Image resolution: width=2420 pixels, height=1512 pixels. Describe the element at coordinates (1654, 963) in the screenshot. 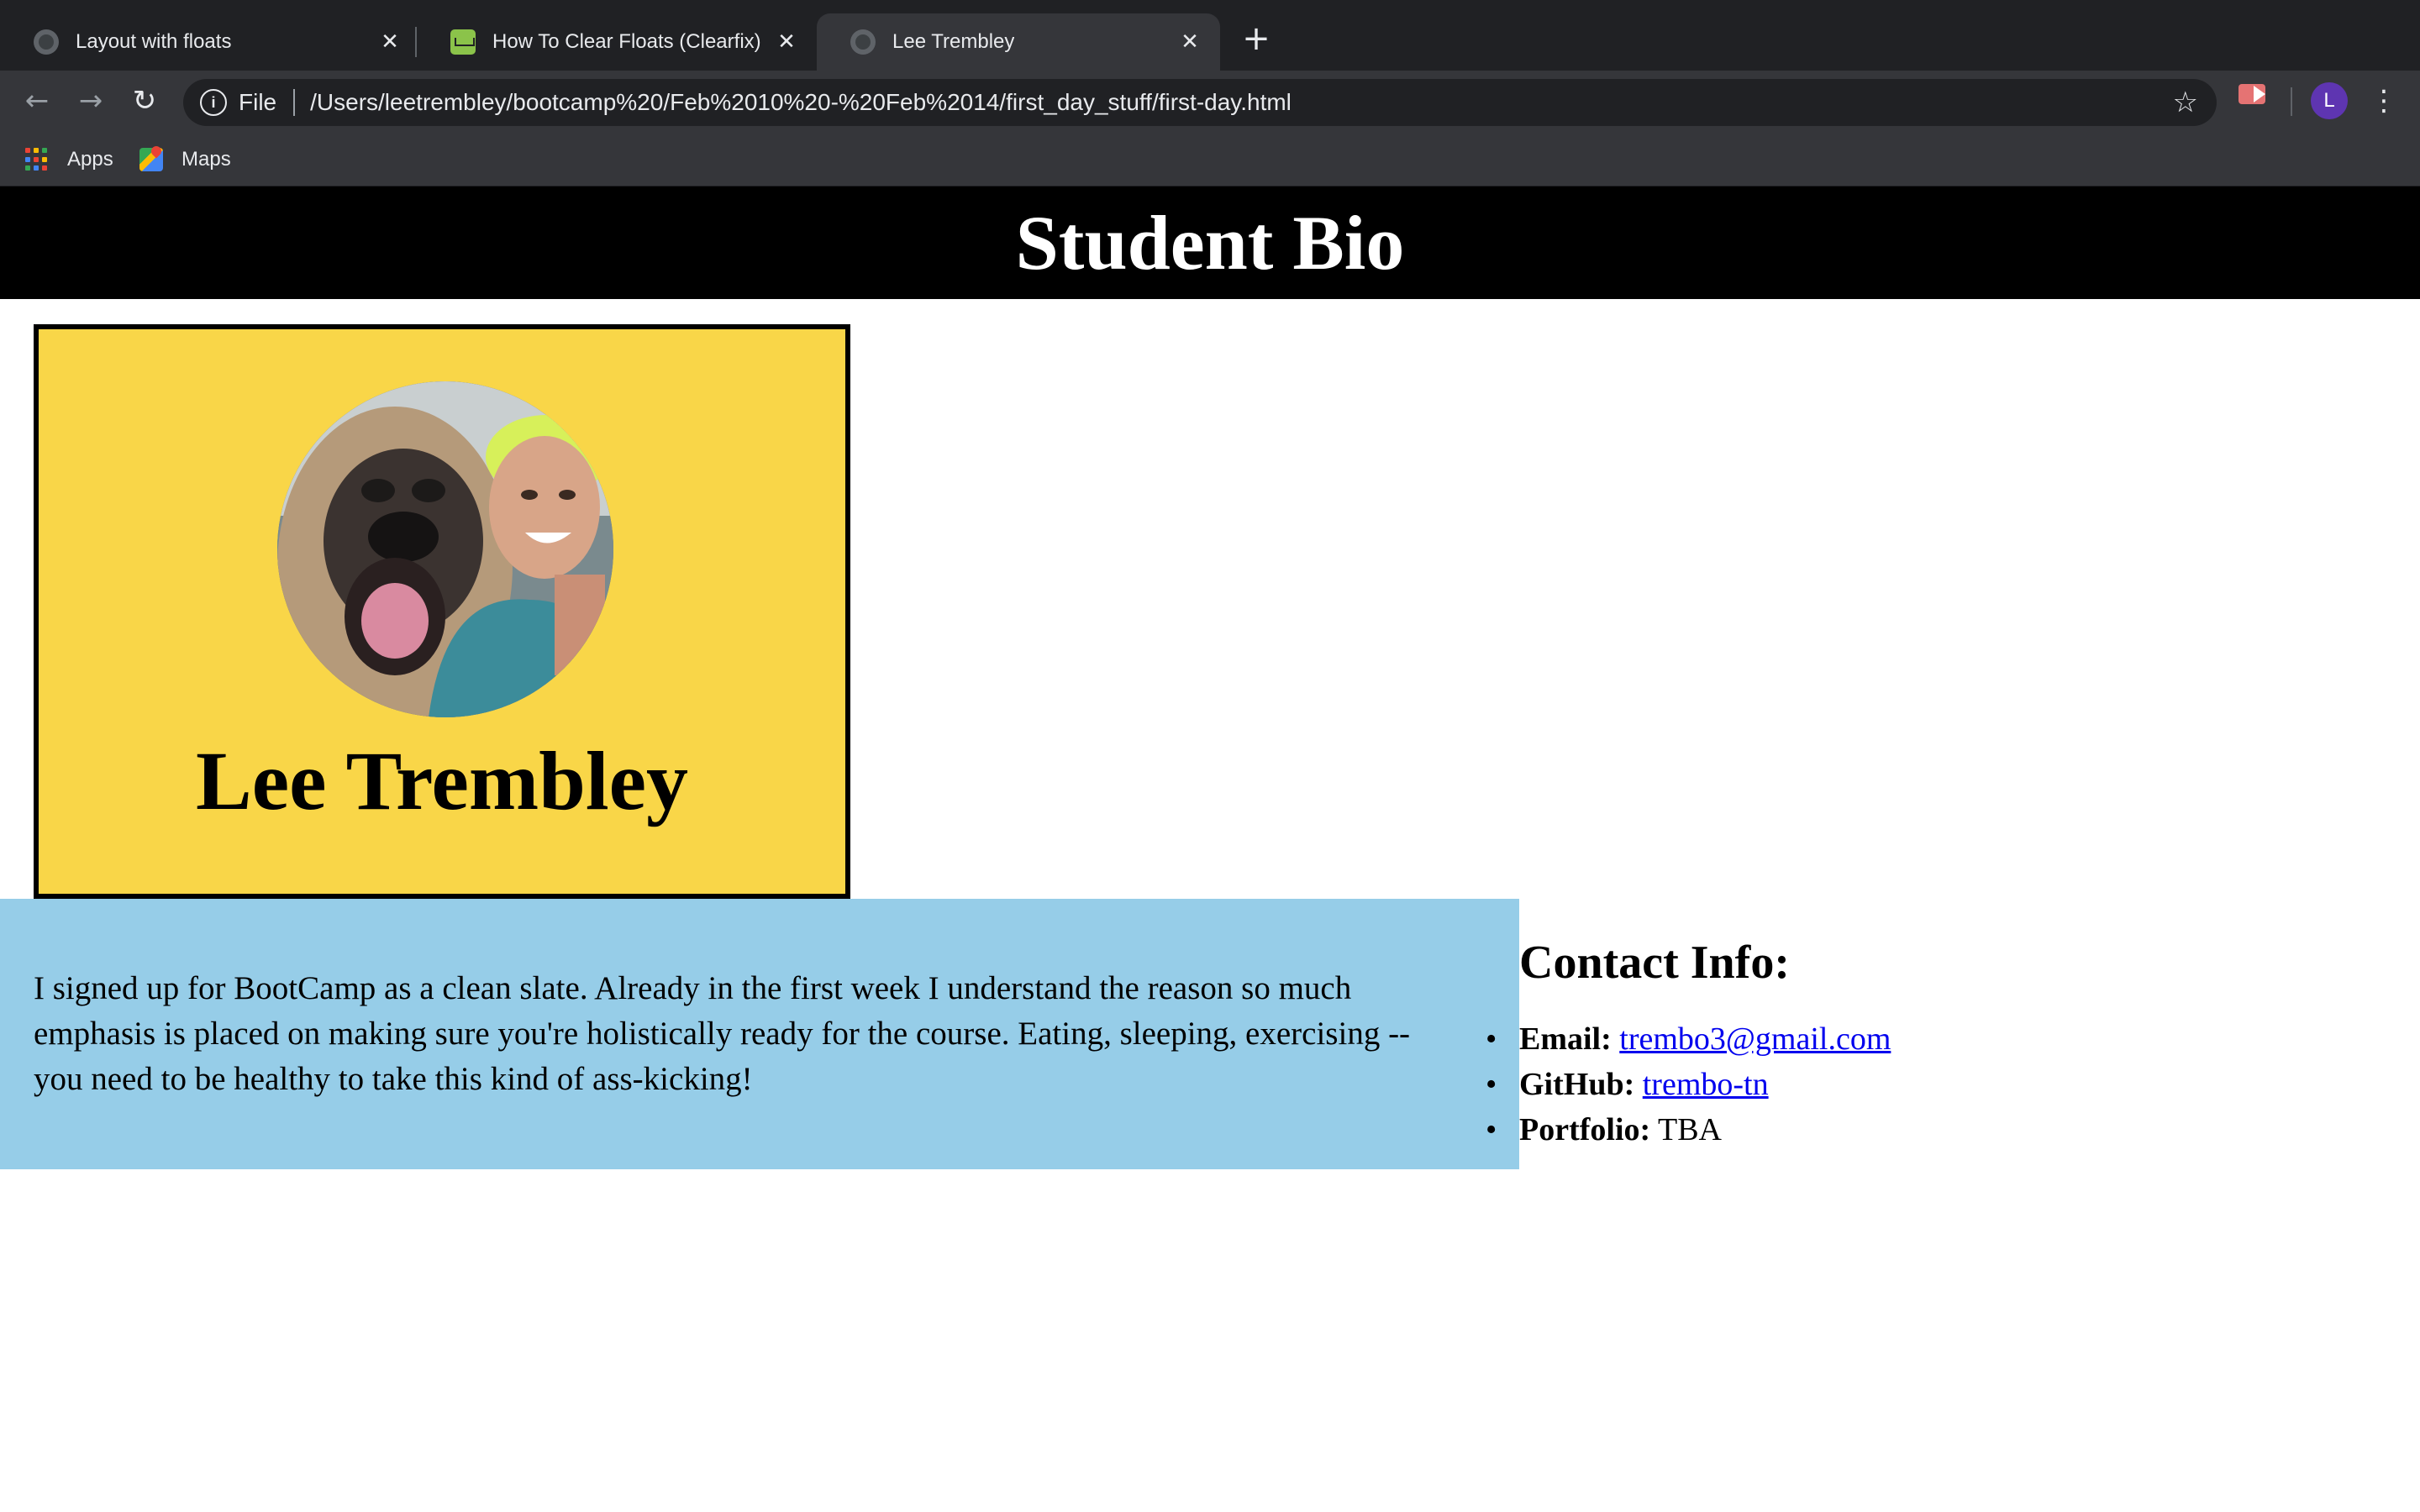

I see `contact-heading: Contact Info:` at that location.